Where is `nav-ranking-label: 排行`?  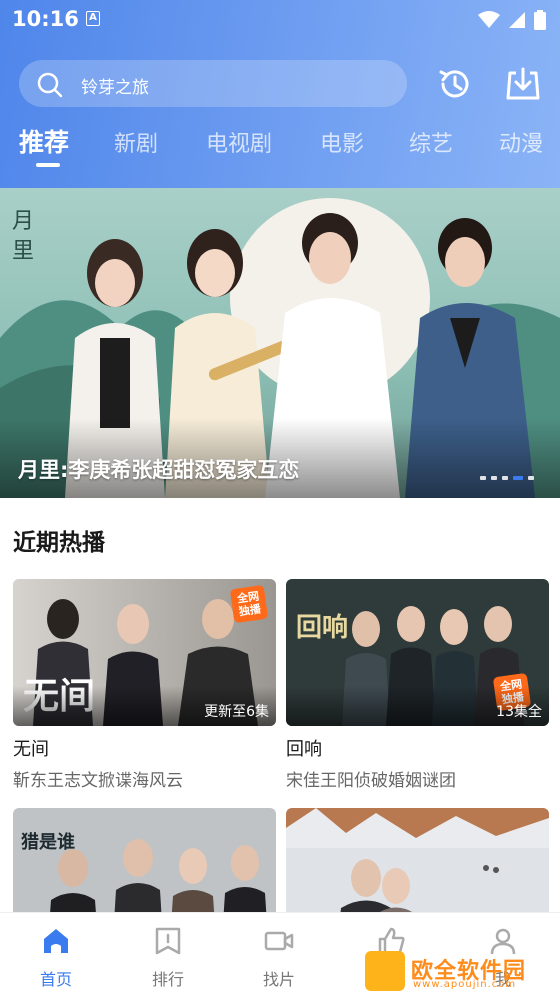 nav-ranking-label: 排行 is located at coordinates (167, 979).